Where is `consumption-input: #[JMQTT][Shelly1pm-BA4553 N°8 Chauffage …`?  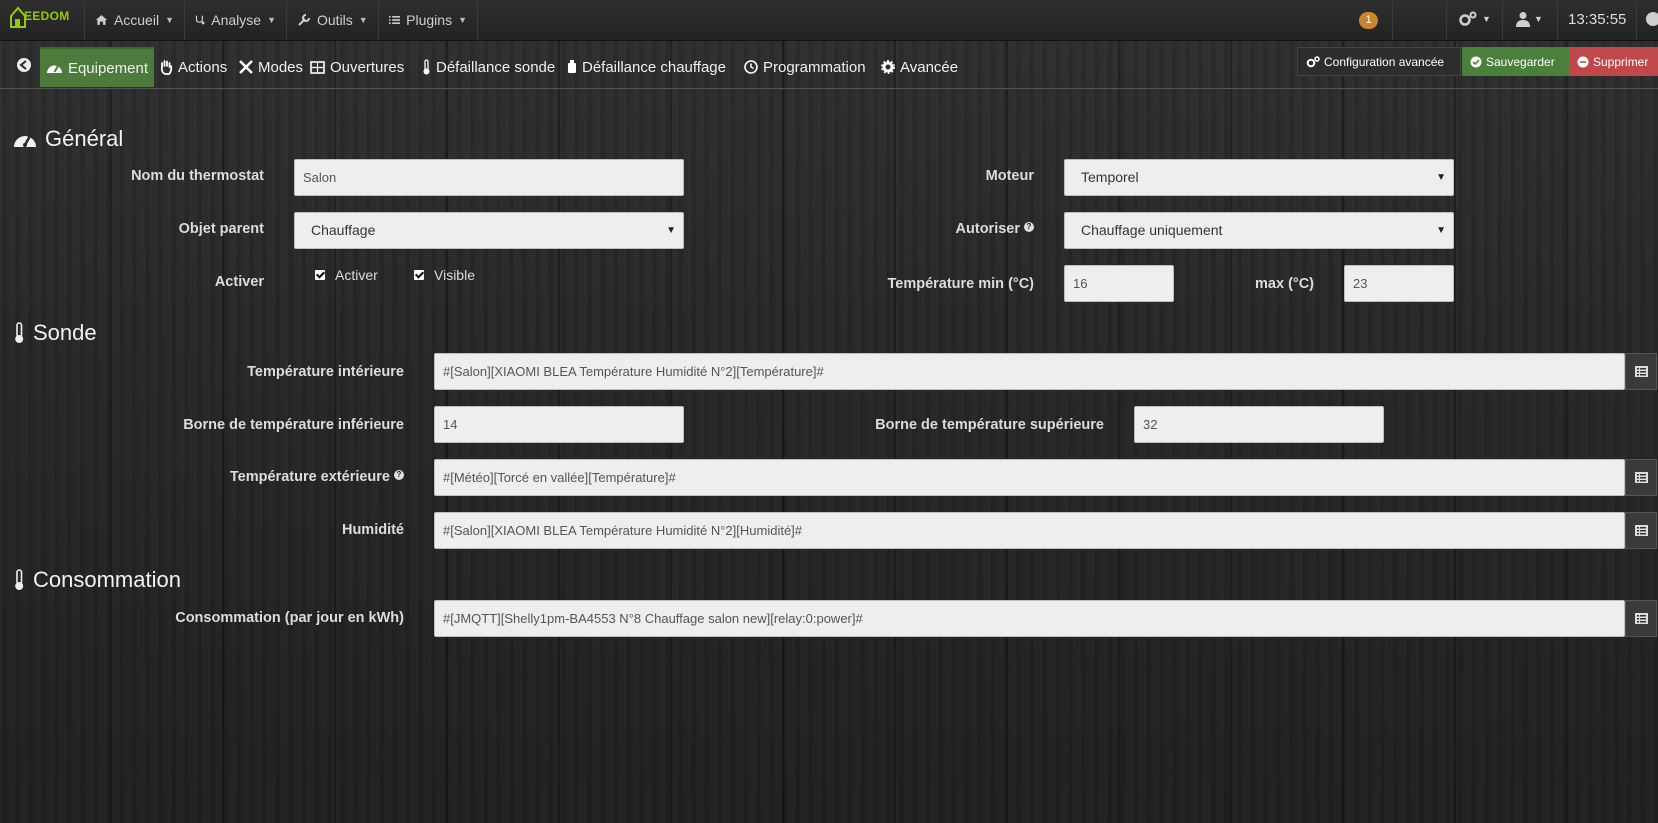
consumption-input: #[JMQTT][Shelly1pm-BA4553 N°8 Chauffage … is located at coordinates (1029, 618).